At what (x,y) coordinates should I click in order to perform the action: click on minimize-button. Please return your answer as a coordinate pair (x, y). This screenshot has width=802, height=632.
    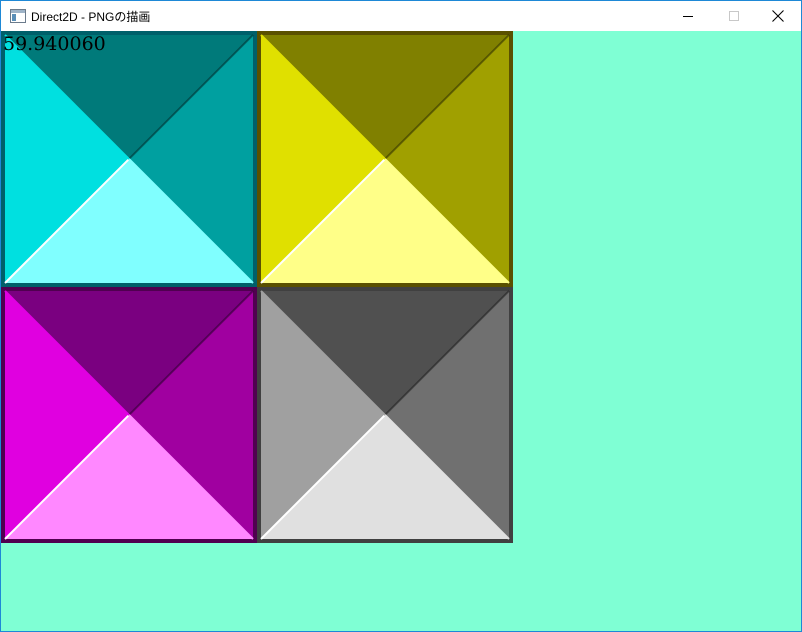
    Looking at the image, I should click on (688, 16).